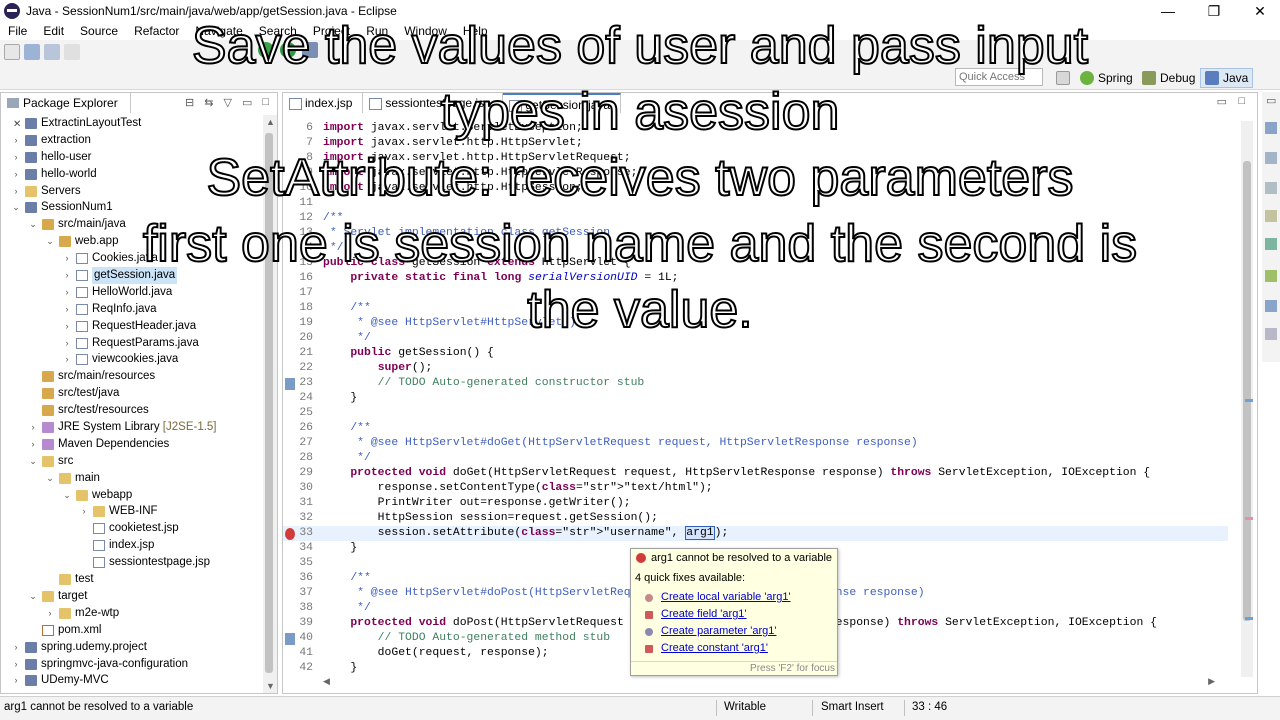 Image resolution: width=1280 pixels, height=720 pixels. What do you see at coordinates (1168, 11) in the screenshot?
I see `minimize-button: —` at bounding box center [1168, 11].